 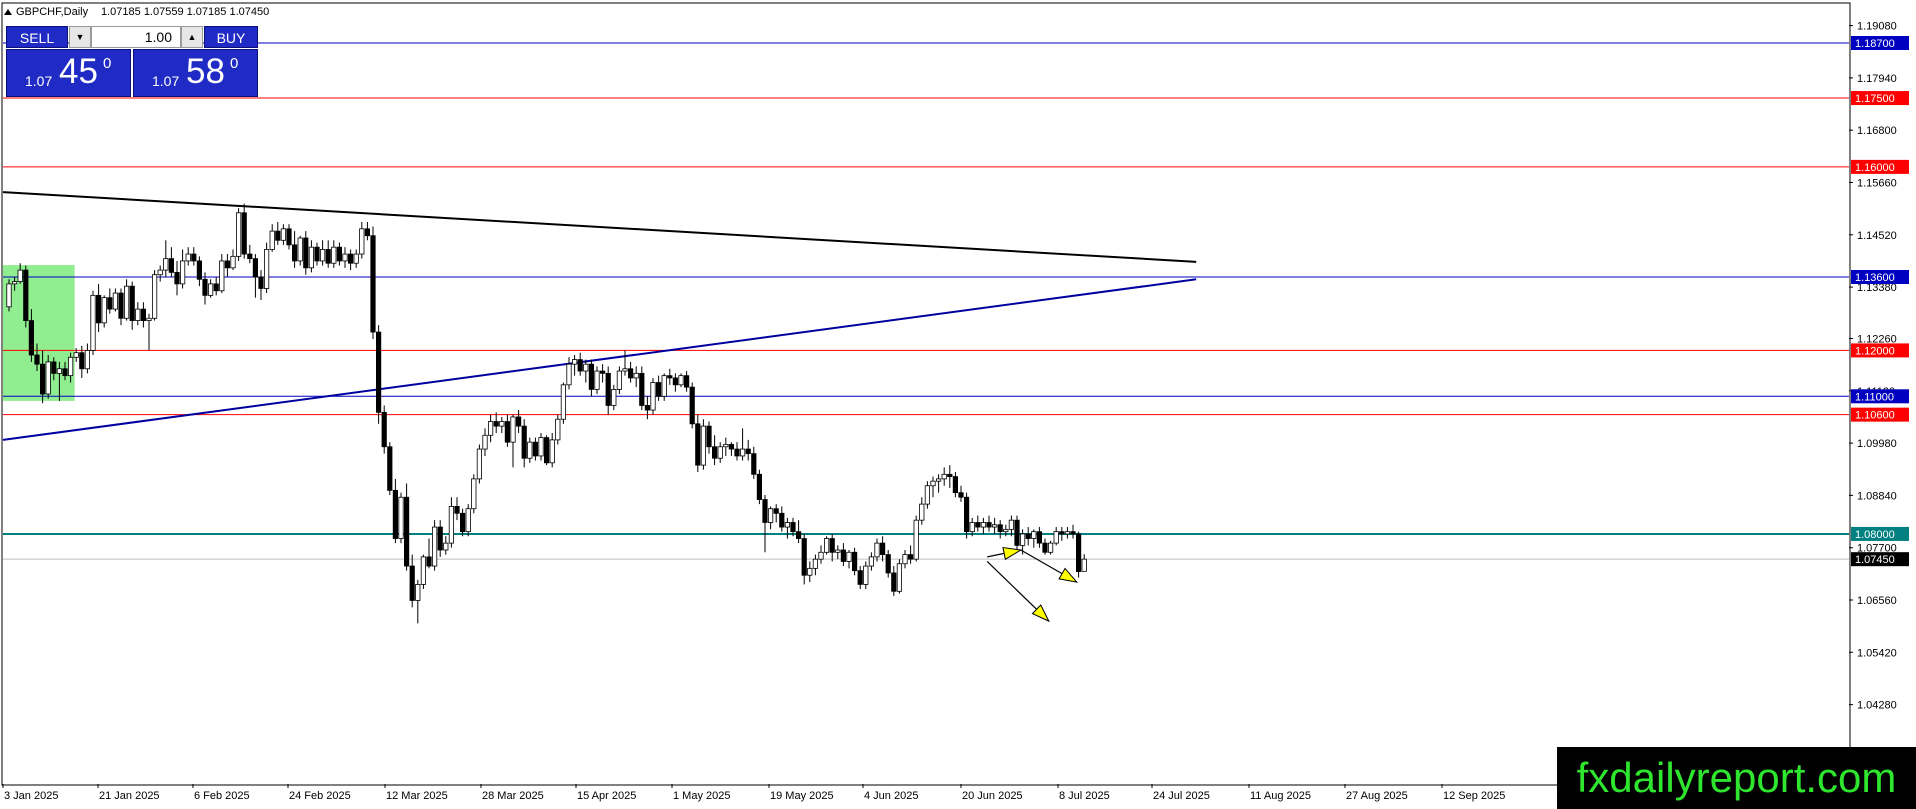 I want to click on level-price-text: 1.13600, so click(x=1875, y=278).